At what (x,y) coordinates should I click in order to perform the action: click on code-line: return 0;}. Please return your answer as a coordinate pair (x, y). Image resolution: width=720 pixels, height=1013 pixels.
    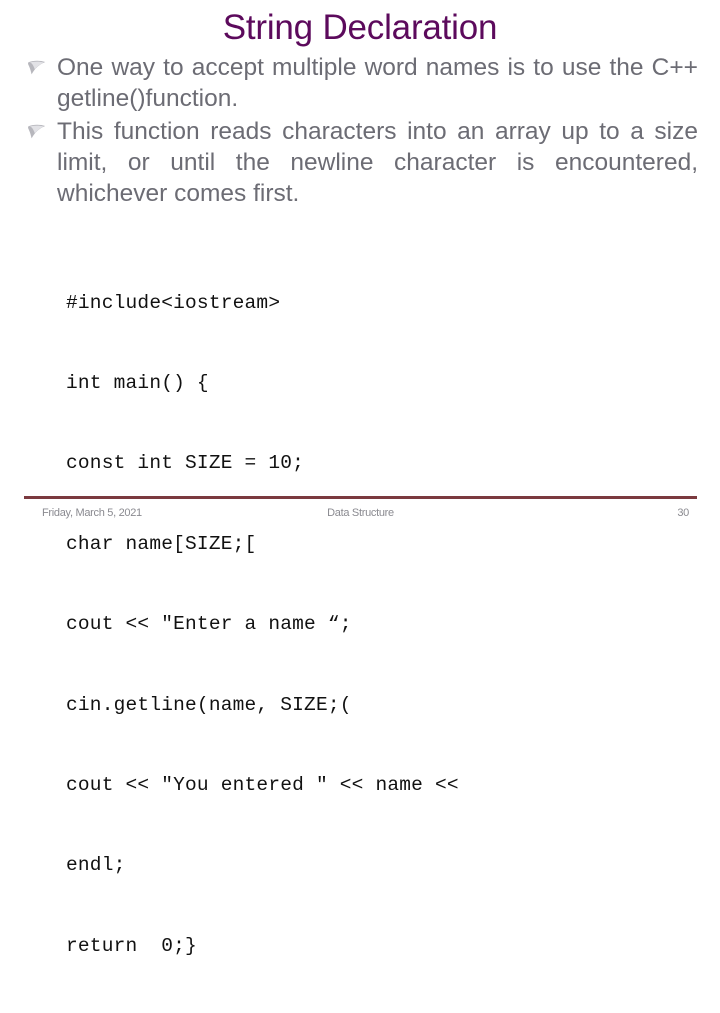
    Looking at the image, I should click on (131, 945).